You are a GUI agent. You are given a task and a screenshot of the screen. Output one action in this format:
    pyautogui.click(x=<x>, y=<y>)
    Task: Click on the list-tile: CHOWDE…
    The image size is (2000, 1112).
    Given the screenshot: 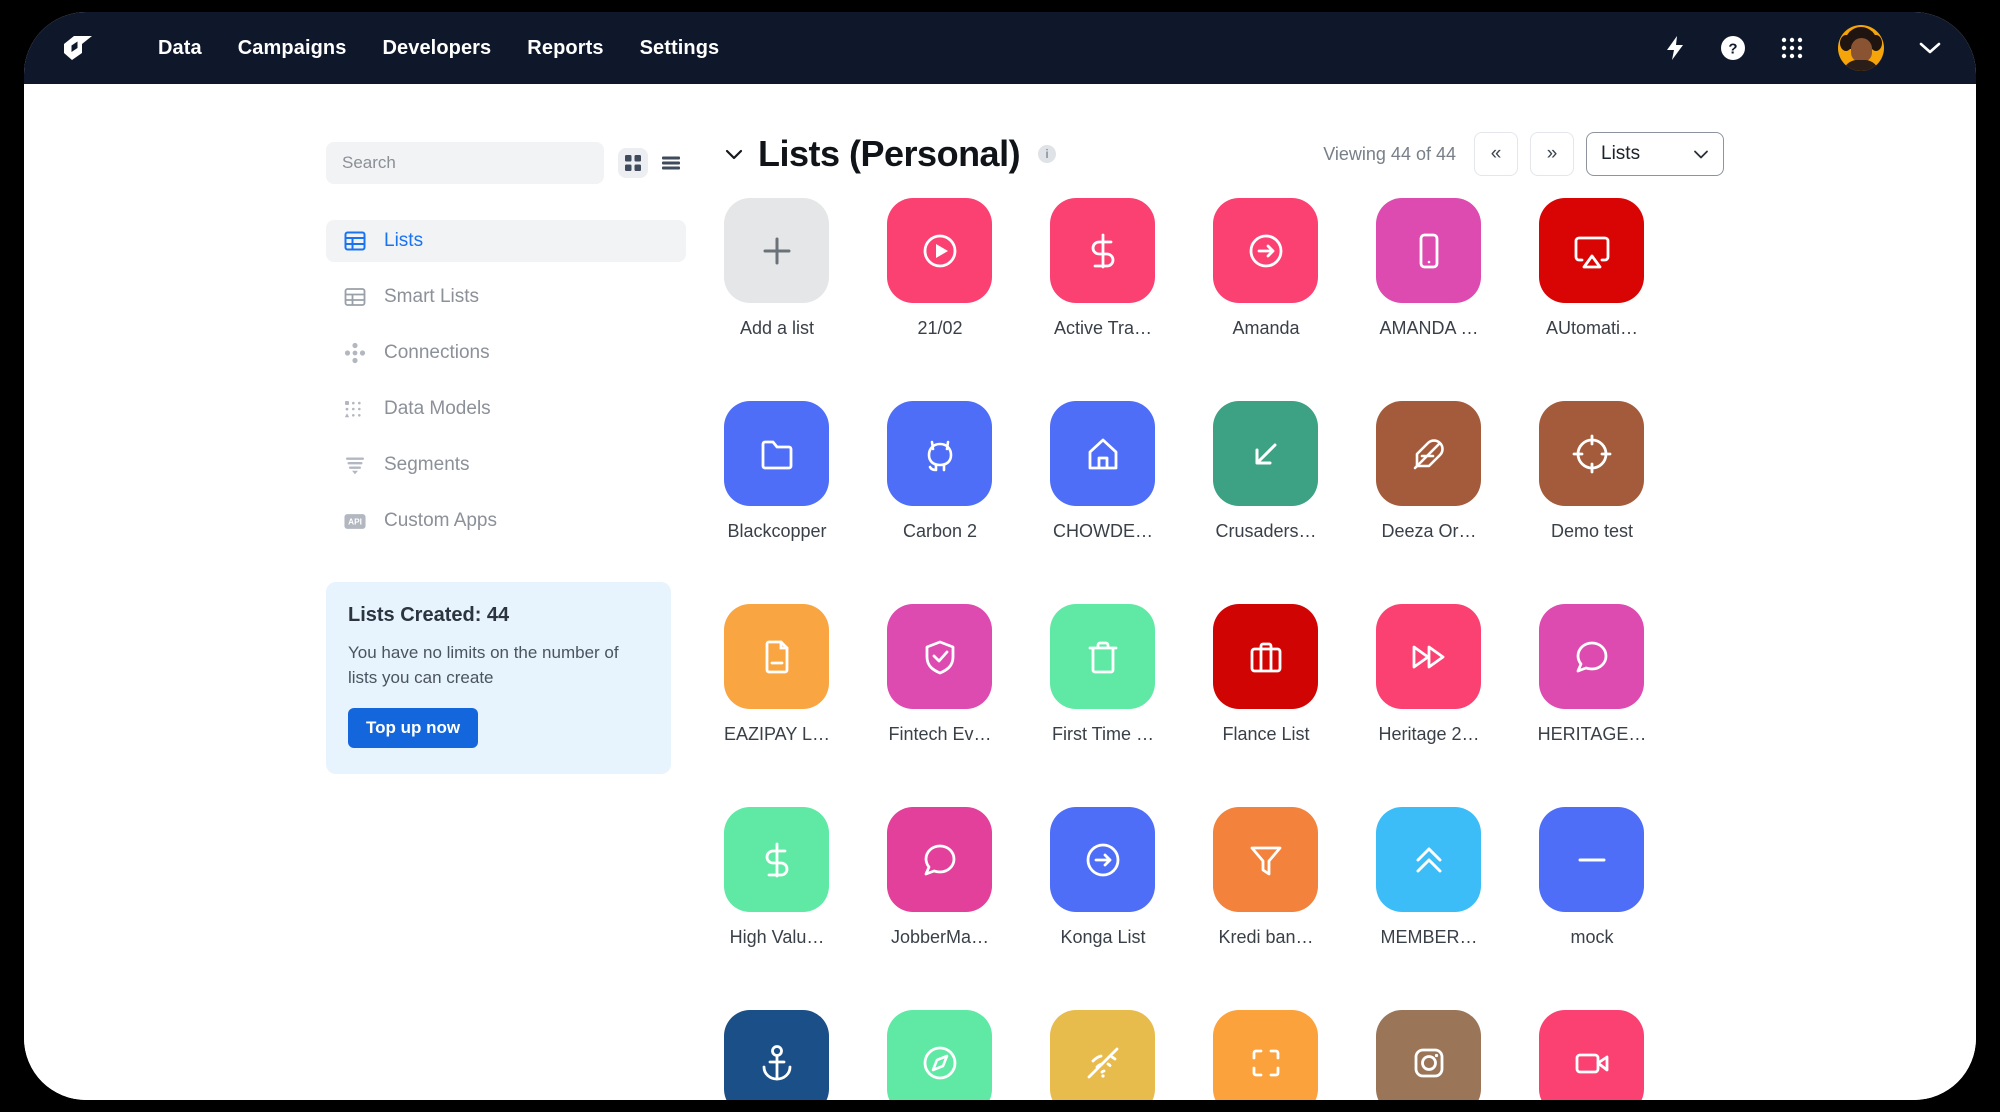 What is the action you would take?
    pyautogui.click(x=1102, y=471)
    